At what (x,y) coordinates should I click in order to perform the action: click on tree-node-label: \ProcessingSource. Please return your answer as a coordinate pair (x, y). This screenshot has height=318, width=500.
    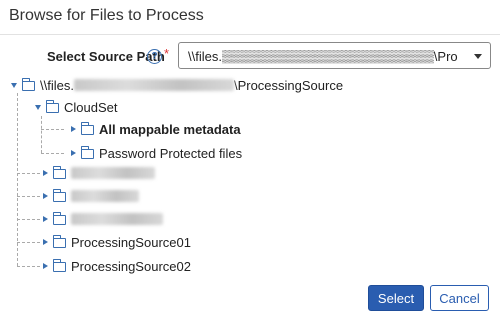
    Looking at the image, I should click on (288, 85).